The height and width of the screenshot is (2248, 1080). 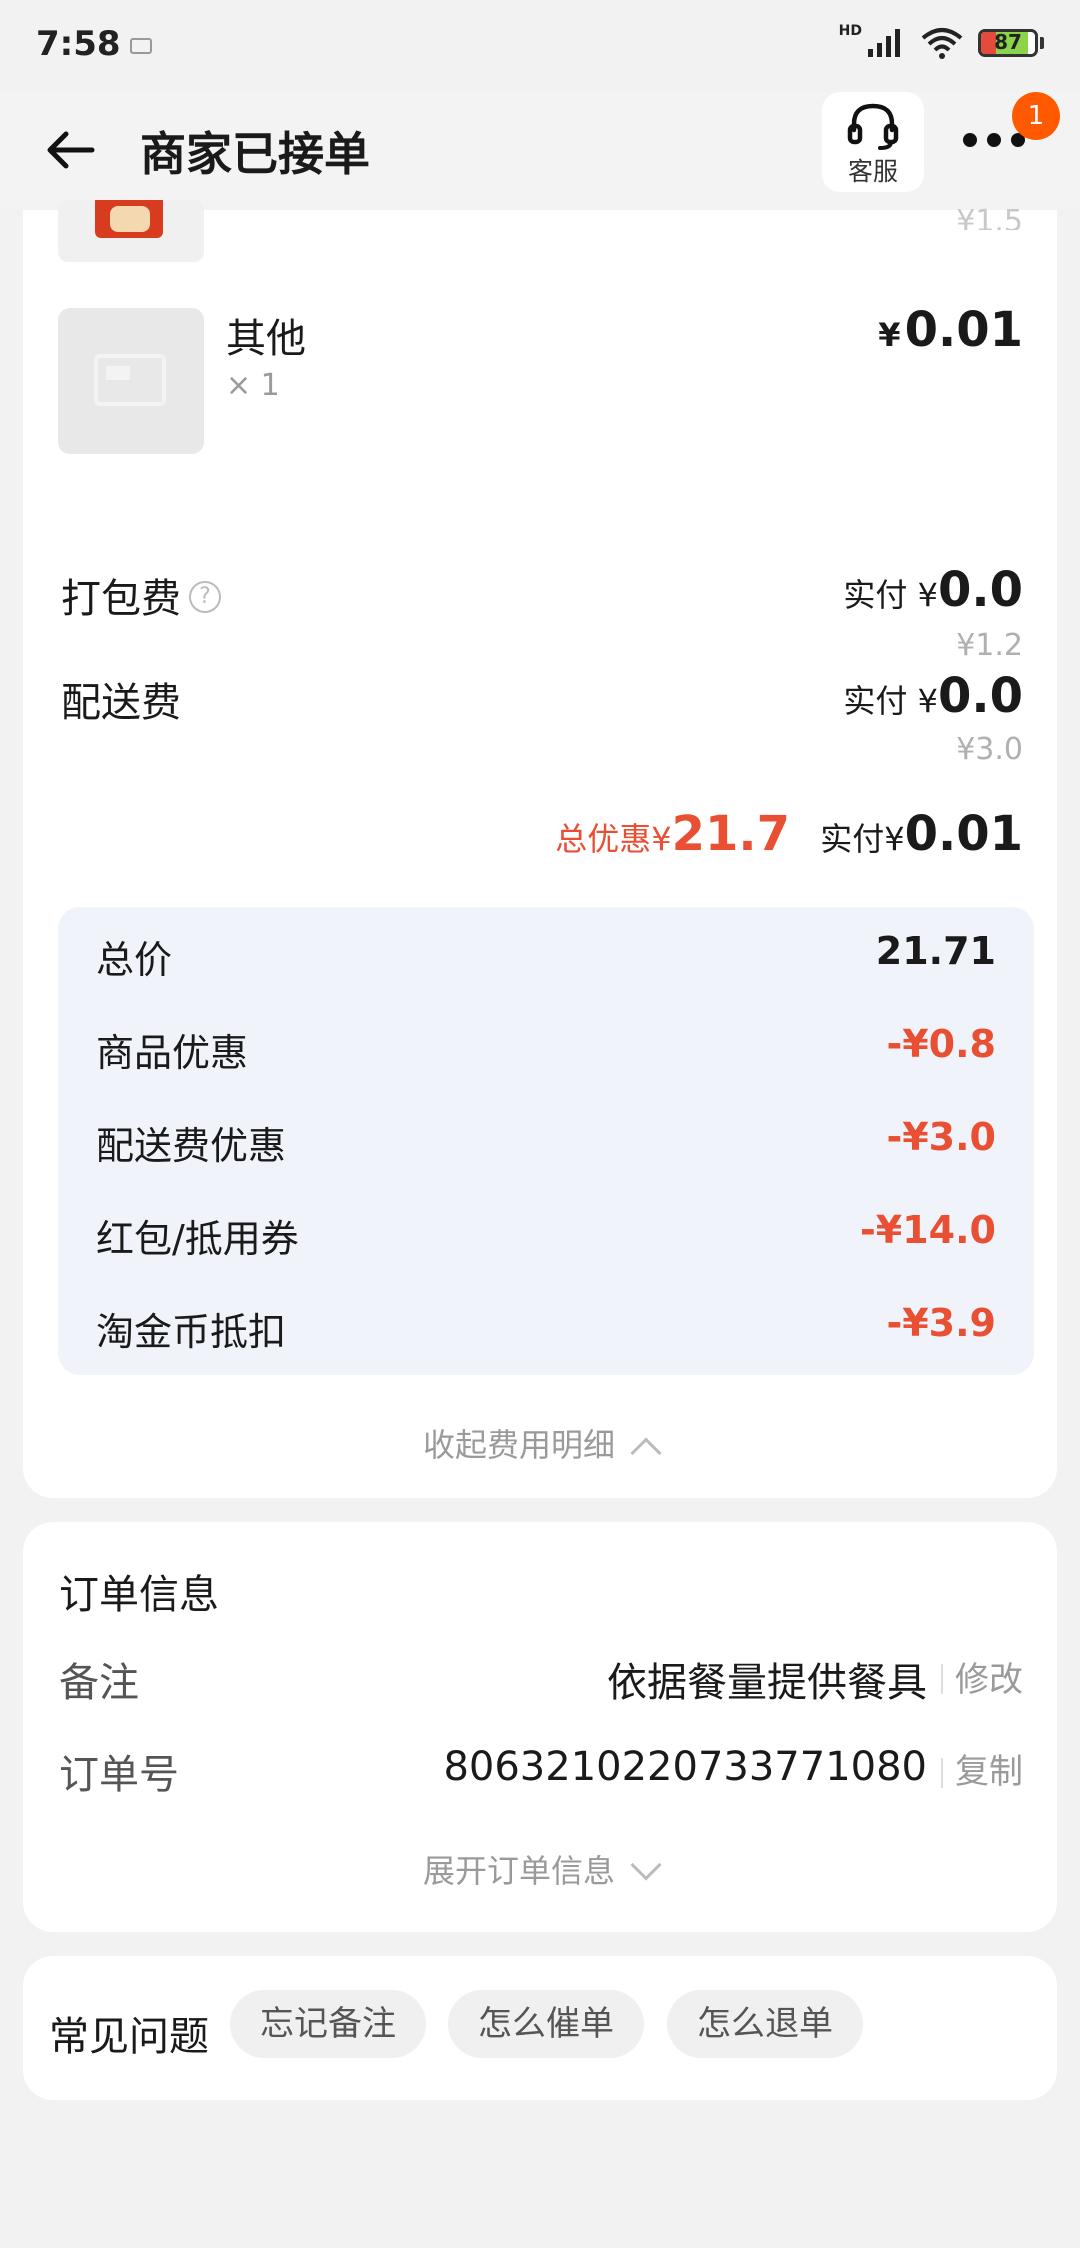 I want to click on image-placeholder-icon, so click(x=130, y=380).